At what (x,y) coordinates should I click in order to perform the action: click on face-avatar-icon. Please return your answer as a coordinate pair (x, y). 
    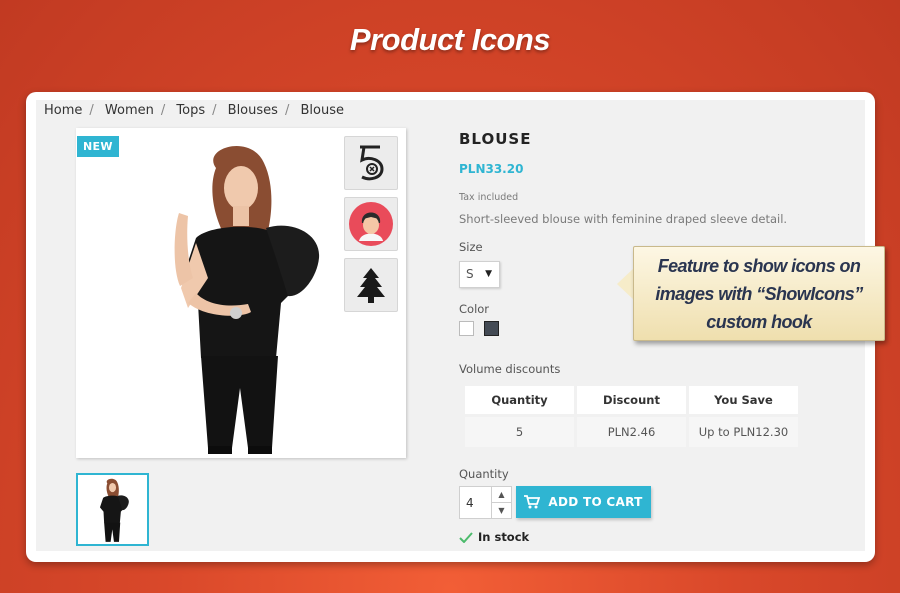
    Looking at the image, I should click on (371, 224).